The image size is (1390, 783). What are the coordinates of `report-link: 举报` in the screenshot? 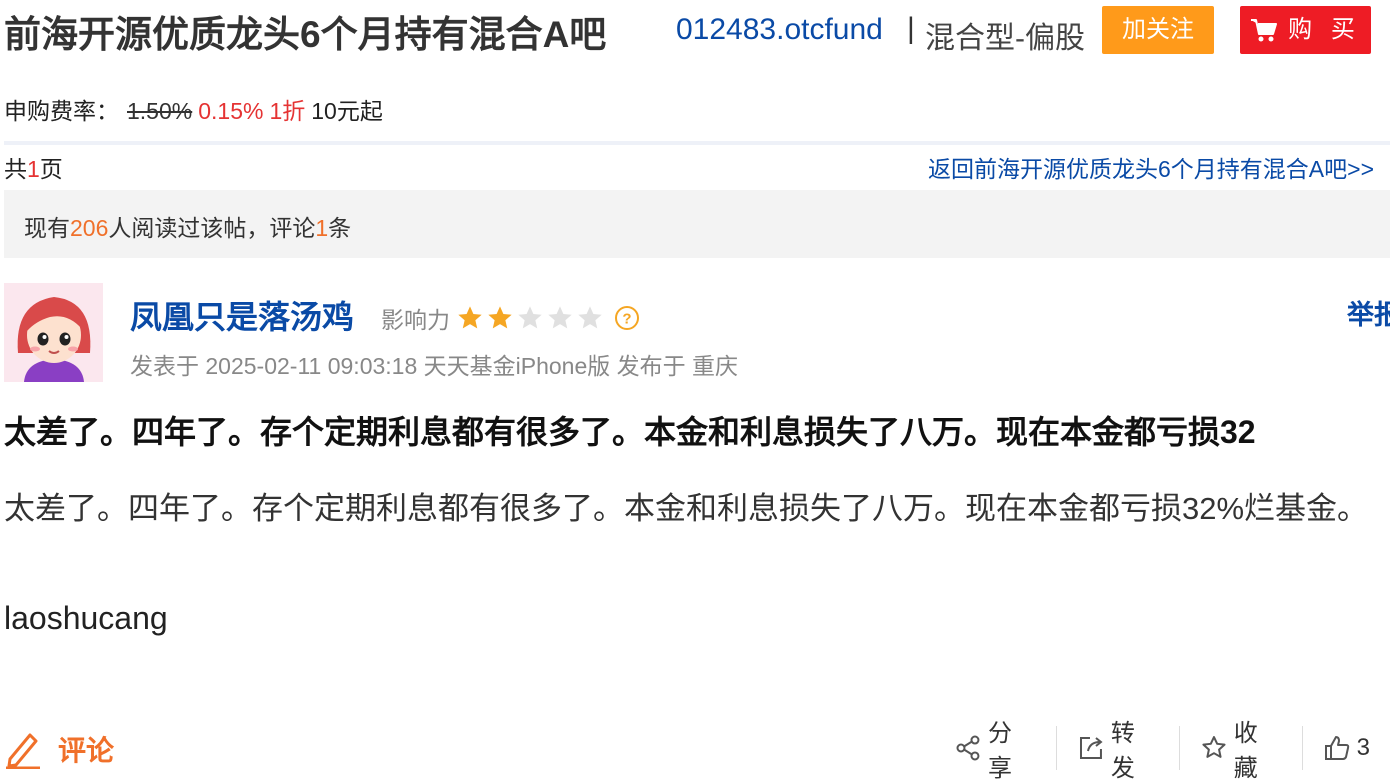 It's located at (1368, 312).